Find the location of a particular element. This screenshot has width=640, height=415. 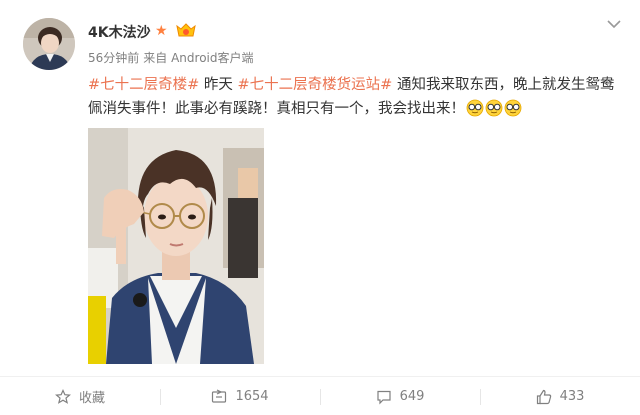

thumbs-up-icon is located at coordinates (543, 396).